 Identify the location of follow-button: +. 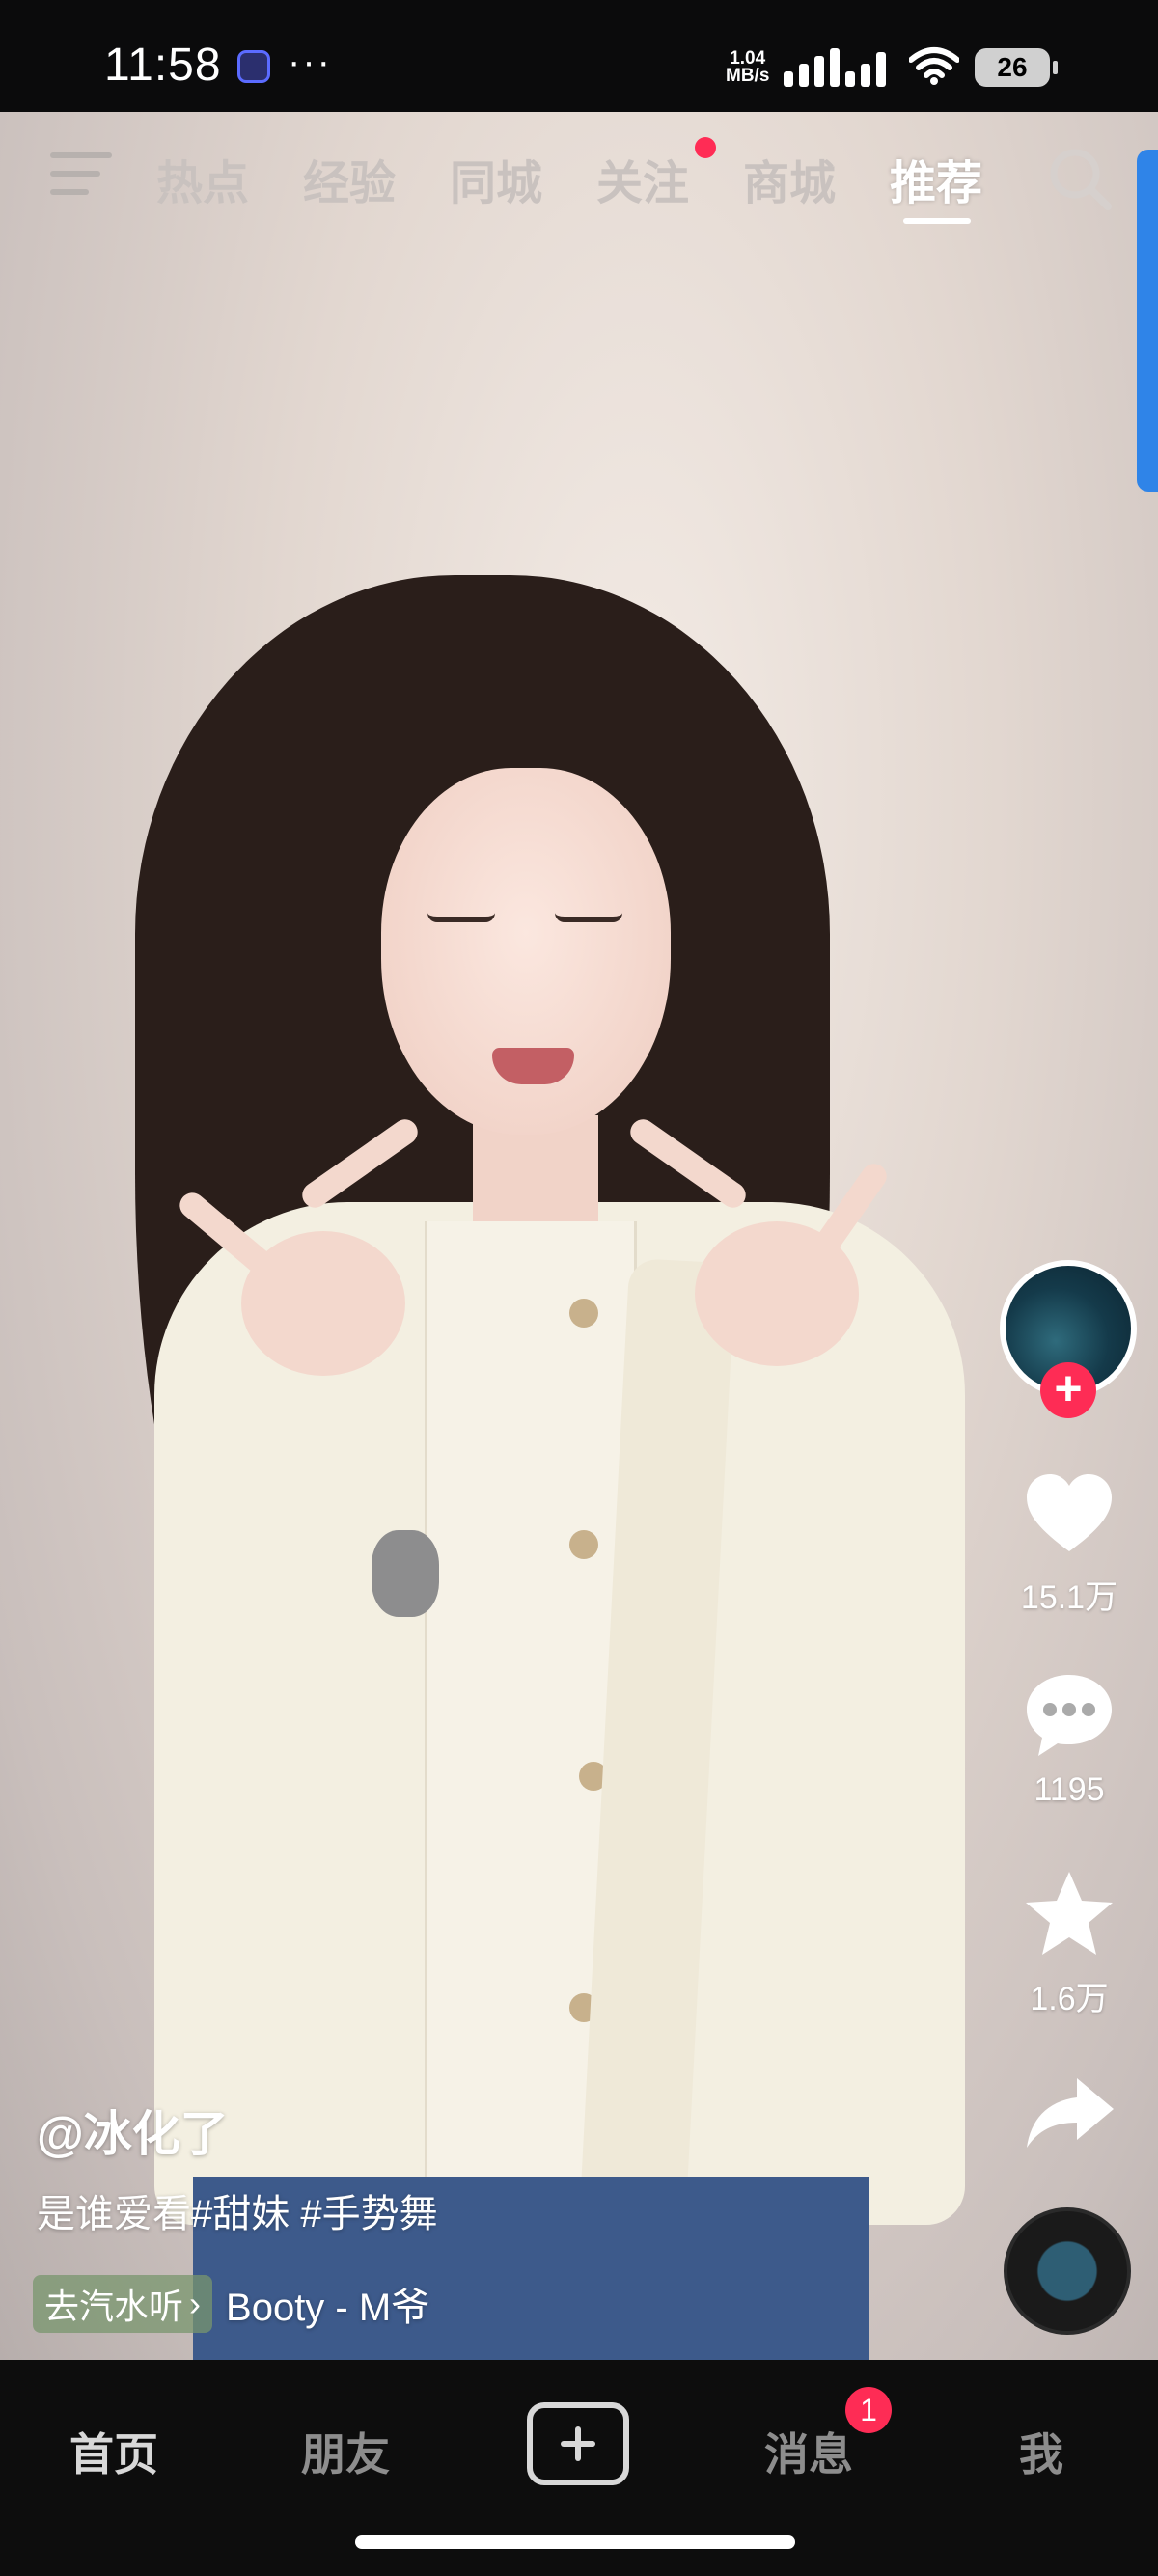
(1068, 1390).